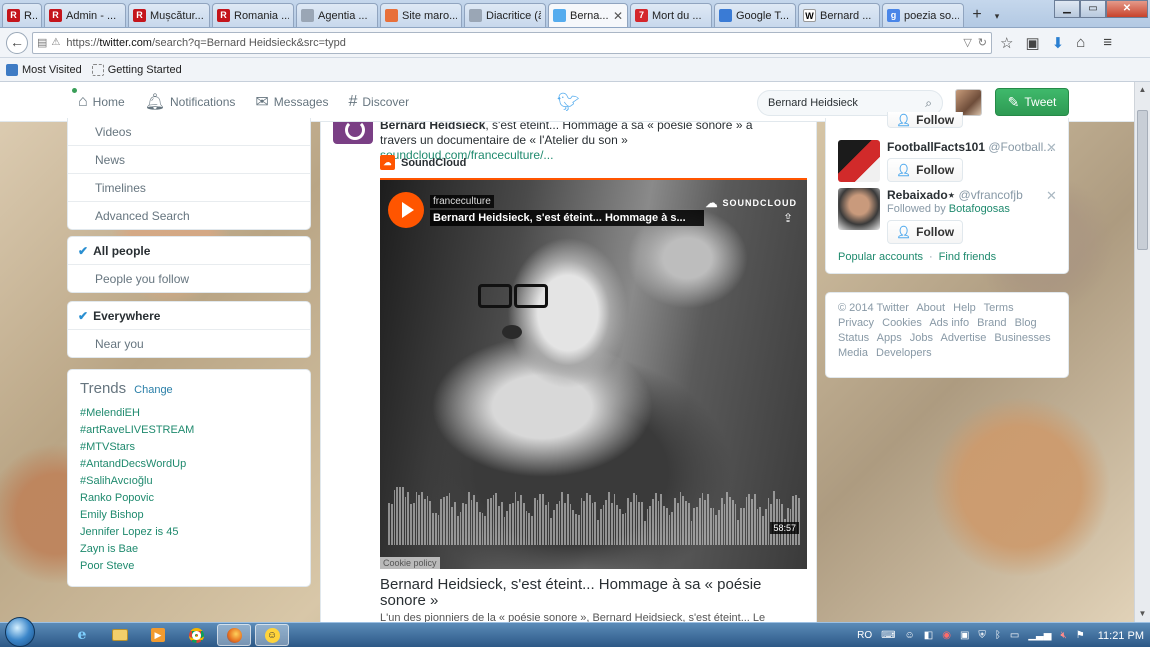 The height and width of the screenshot is (647, 1150). Describe the element at coordinates (189, 251) in the screenshot. I see `filter-all-people: ✔ All people` at that location.